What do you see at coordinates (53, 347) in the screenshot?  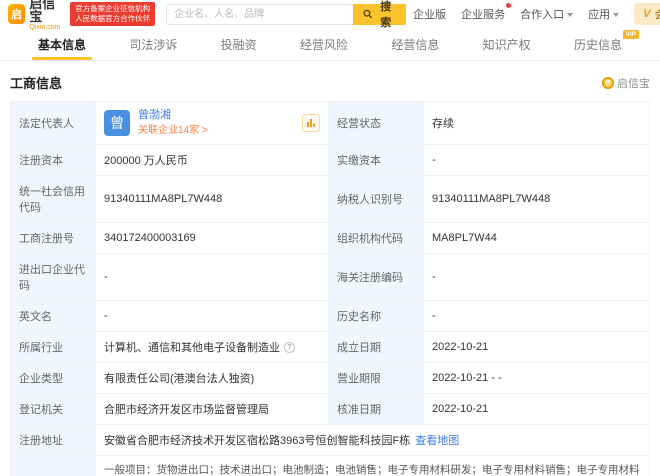 I see `row-label: 所属行业` at bounding box center [53, 347].